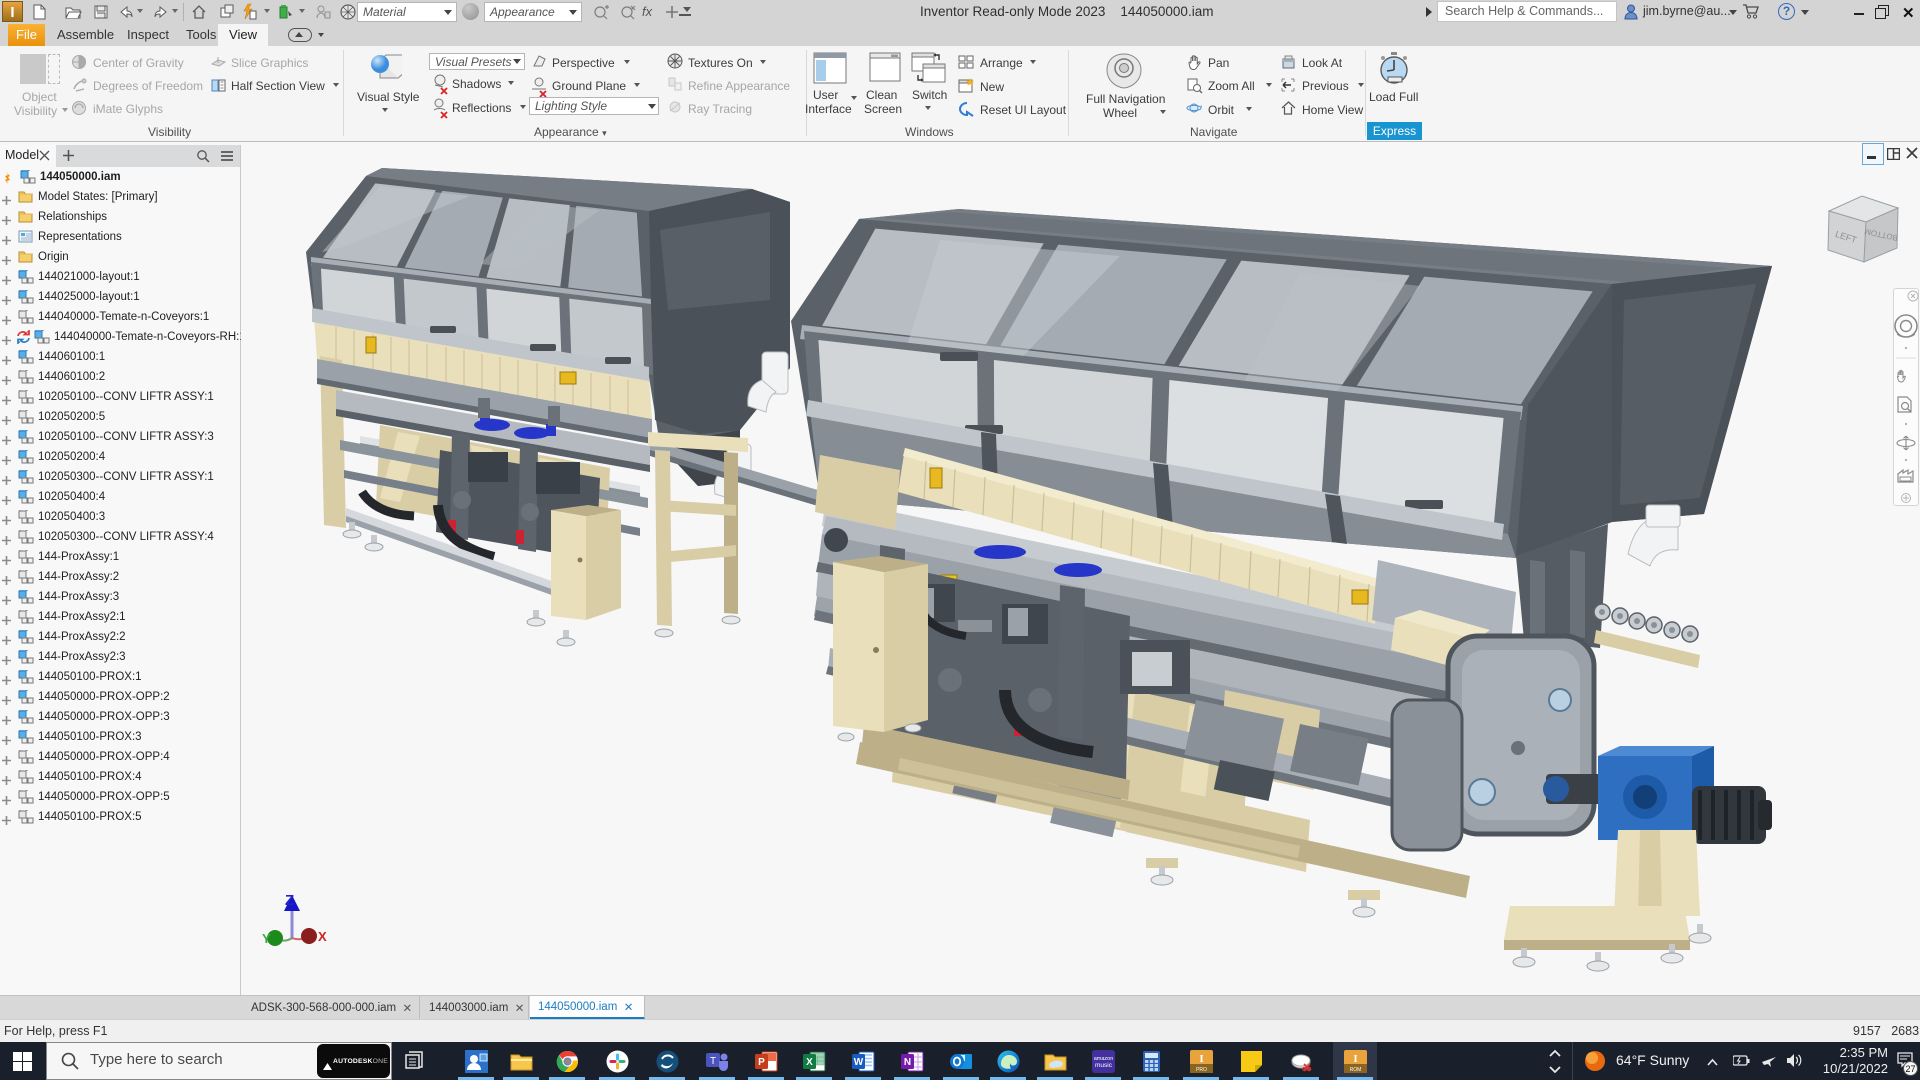  What do you see at coordinates (713, 1061) in the screenshot?
I see `svg-text: T` at bounding box center [713, 1061].